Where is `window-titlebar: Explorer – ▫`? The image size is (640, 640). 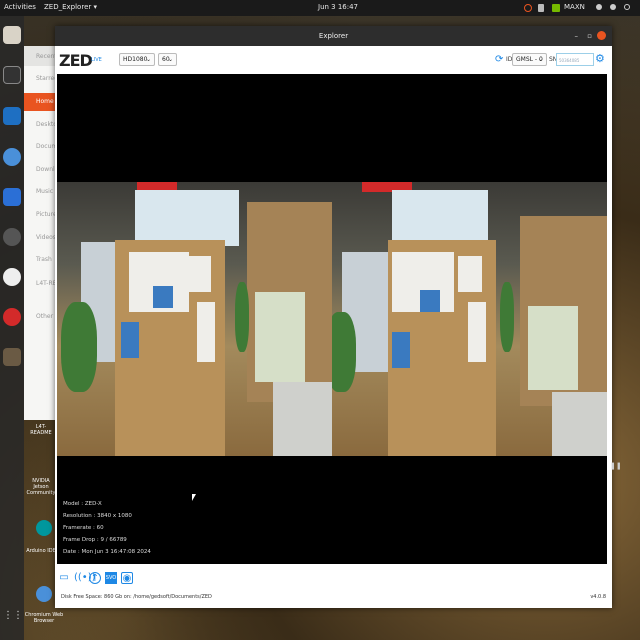 window-titlebar: Explorer – ▫ is located at coordinates (333, 36).